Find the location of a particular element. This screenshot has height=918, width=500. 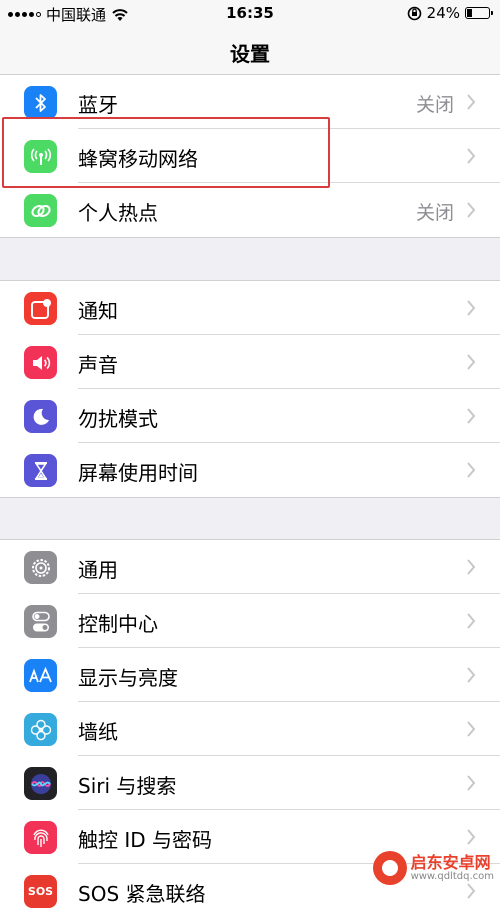

settings-row-label: 蜂窝移动网络 is located at coordinates (138, 157).